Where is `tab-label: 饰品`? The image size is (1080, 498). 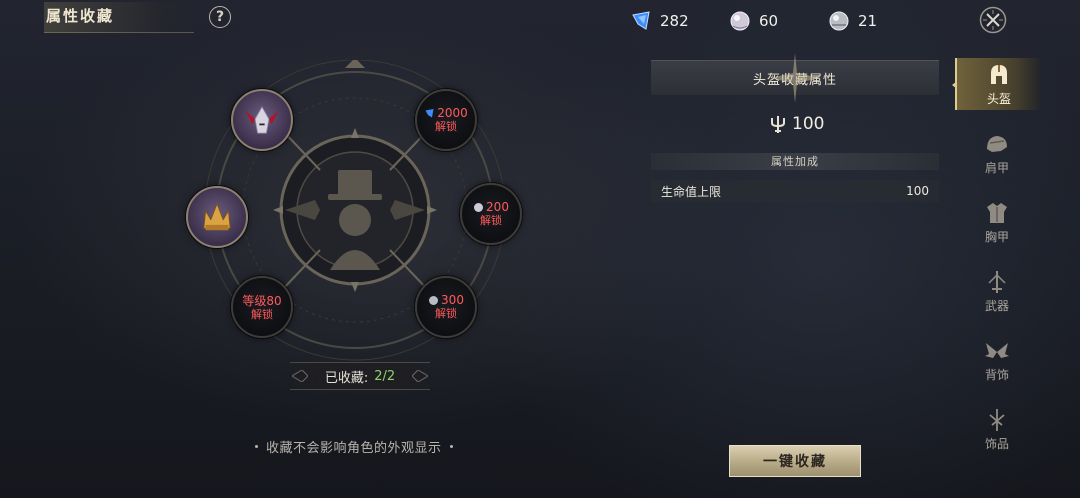
tab-label: 饰品 is located at coordinates (996, 443).